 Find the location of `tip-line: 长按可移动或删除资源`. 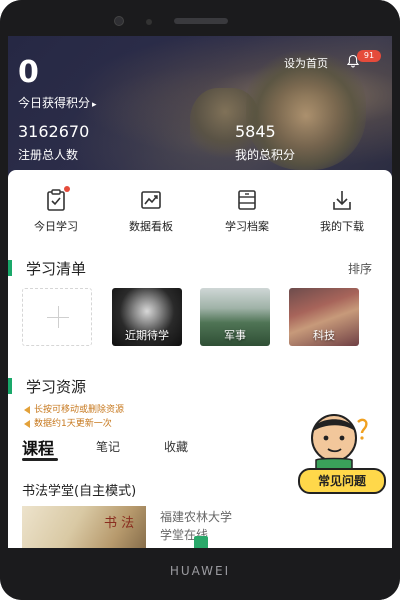

tip-line: 长按可移动或删除资源 is located at coordinates (74, 408).